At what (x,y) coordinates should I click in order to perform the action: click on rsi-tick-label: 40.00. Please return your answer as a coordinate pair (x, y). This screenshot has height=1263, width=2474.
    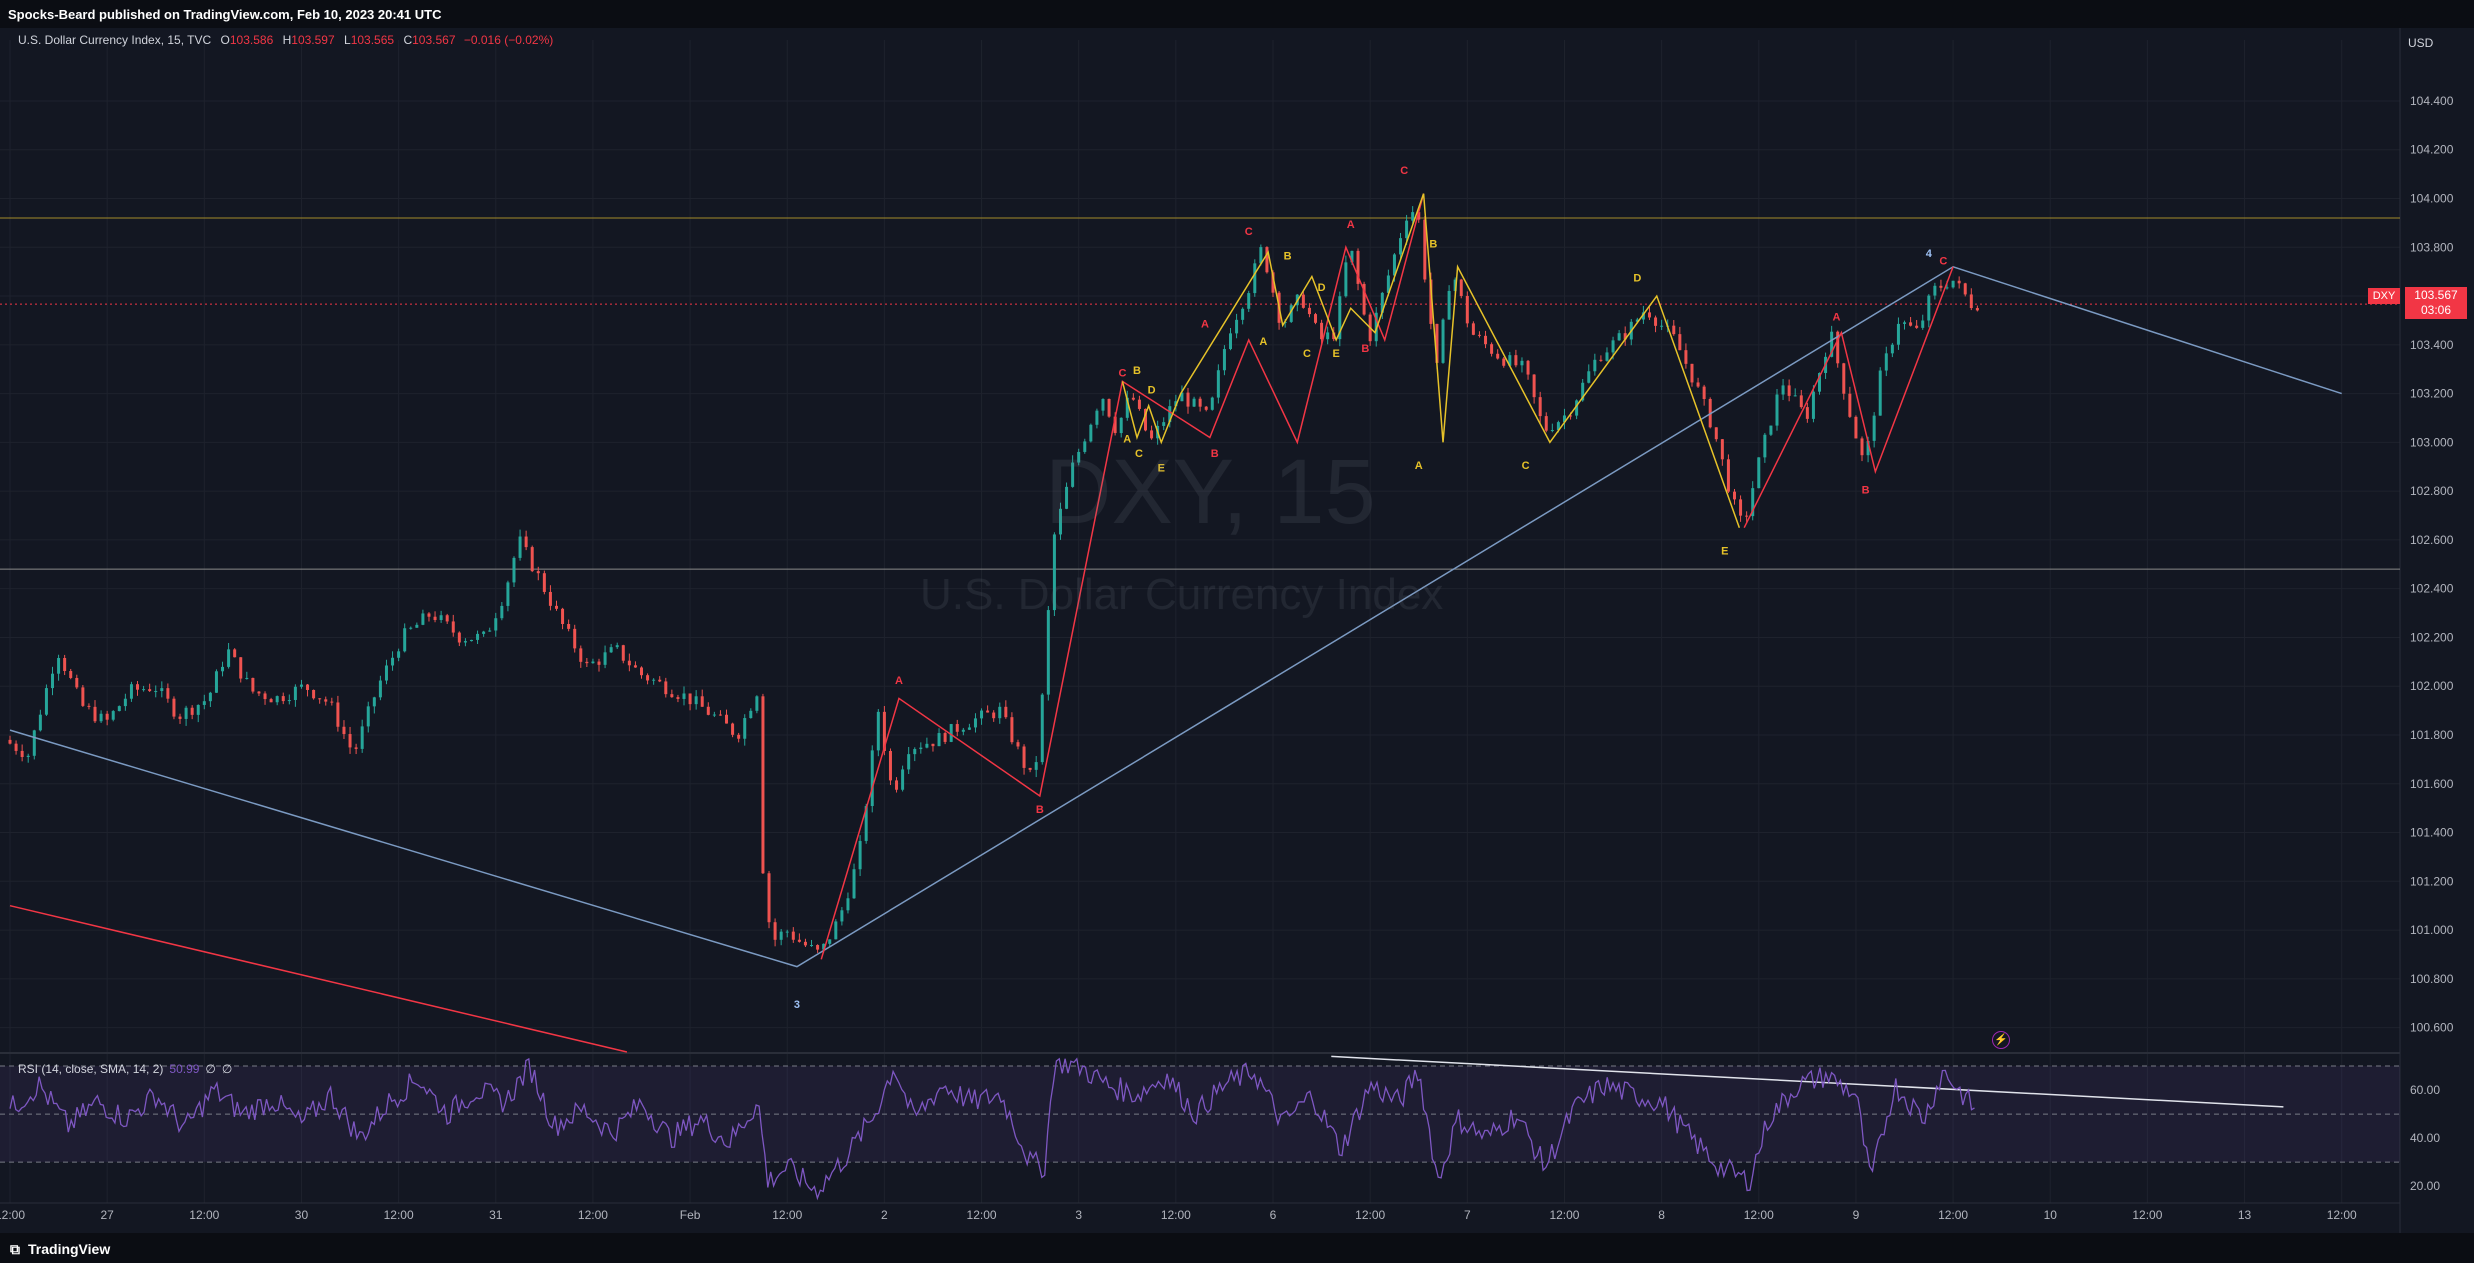
    Looking at the image, I should click on (2425, 1138).